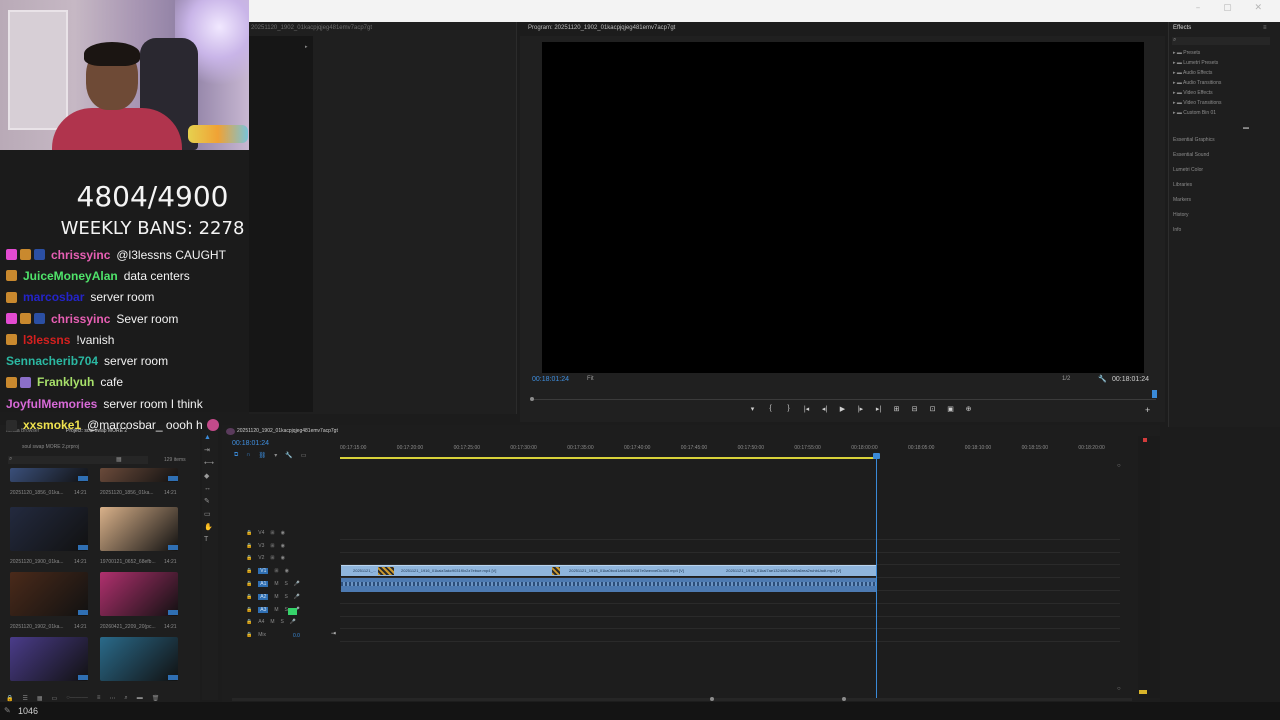 The height and width of the screenshot is (720, 1280). I want to click on timeline-sequence-tab: 20251120_1902_01kacpjqjeg481emv7acp7gt, so click(287, 431).